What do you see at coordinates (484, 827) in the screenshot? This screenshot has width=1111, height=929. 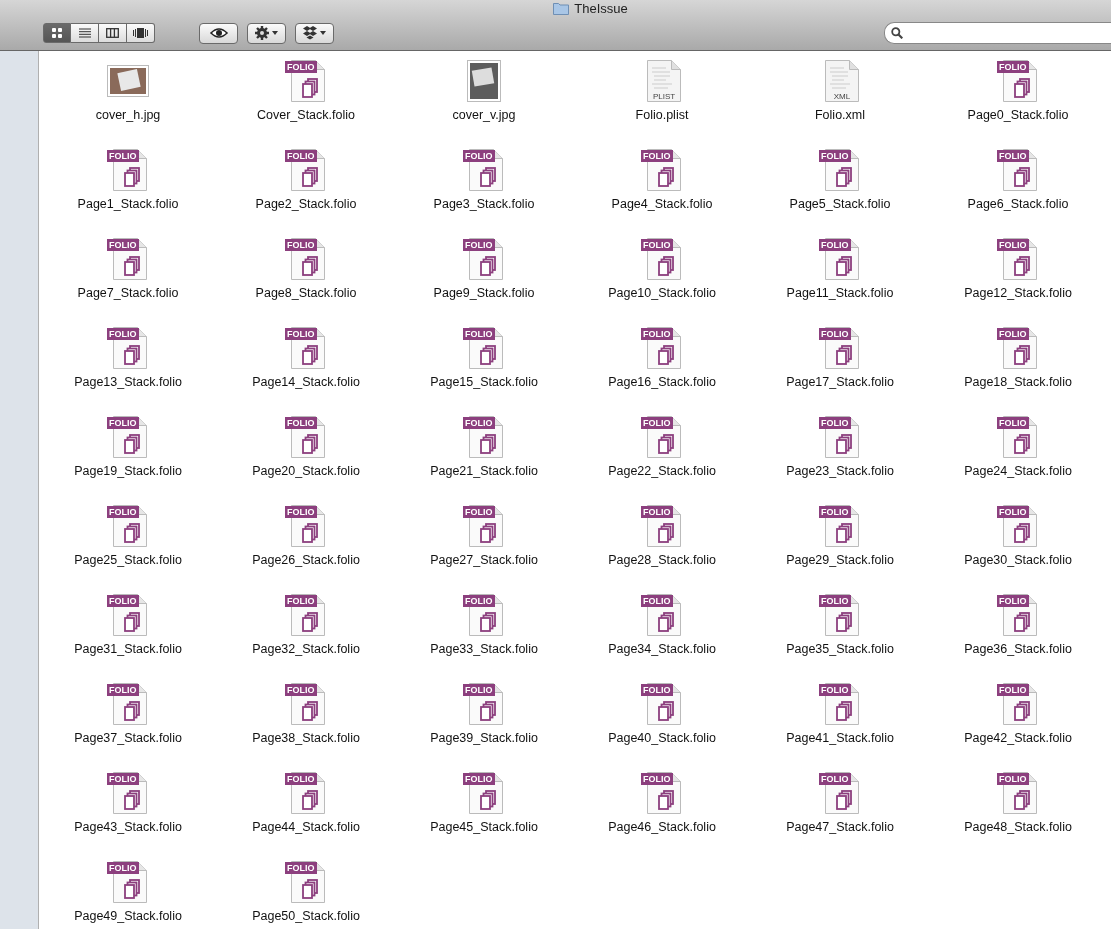 I see `file-name: Page45_Stack.folio` at bounding box center [484, 827].